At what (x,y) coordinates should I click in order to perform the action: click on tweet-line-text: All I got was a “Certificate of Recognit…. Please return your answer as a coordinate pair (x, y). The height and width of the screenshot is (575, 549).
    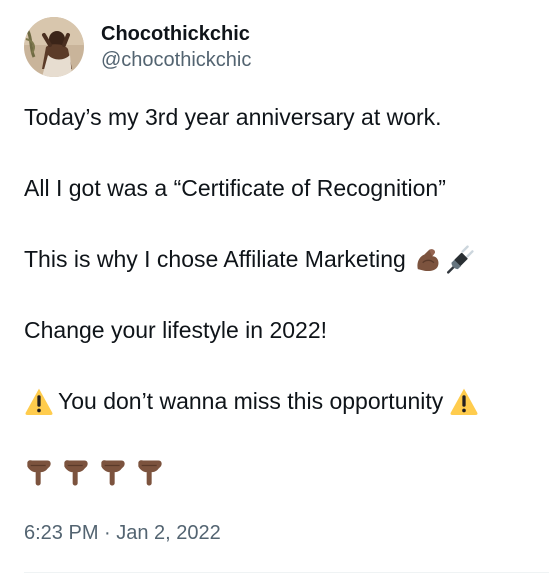
    Looking at the image, I should click on (235, 188).